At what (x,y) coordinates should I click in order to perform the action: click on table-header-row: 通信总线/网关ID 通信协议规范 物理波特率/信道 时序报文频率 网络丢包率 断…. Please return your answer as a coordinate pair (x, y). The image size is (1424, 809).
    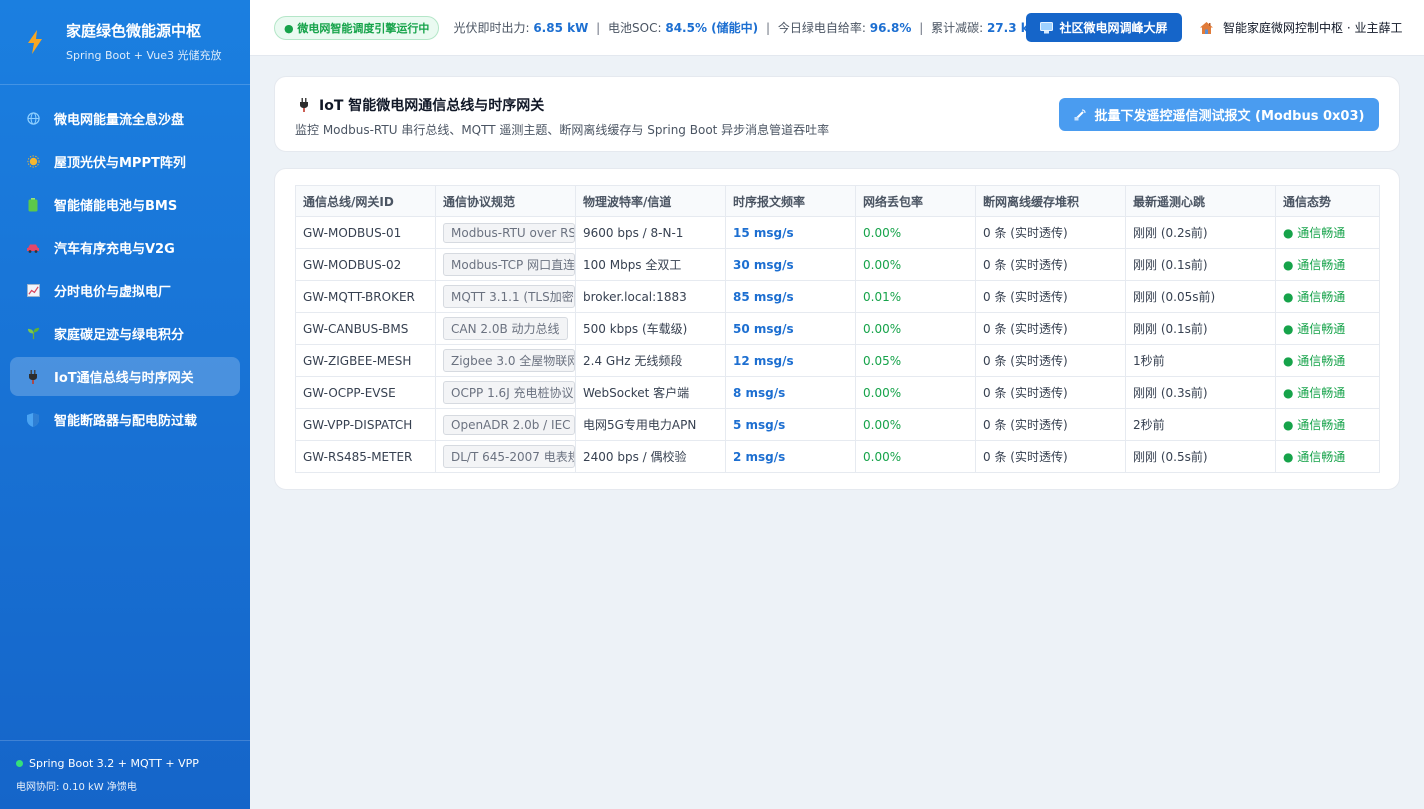
    Looking at the image, I should click on (837, 201).